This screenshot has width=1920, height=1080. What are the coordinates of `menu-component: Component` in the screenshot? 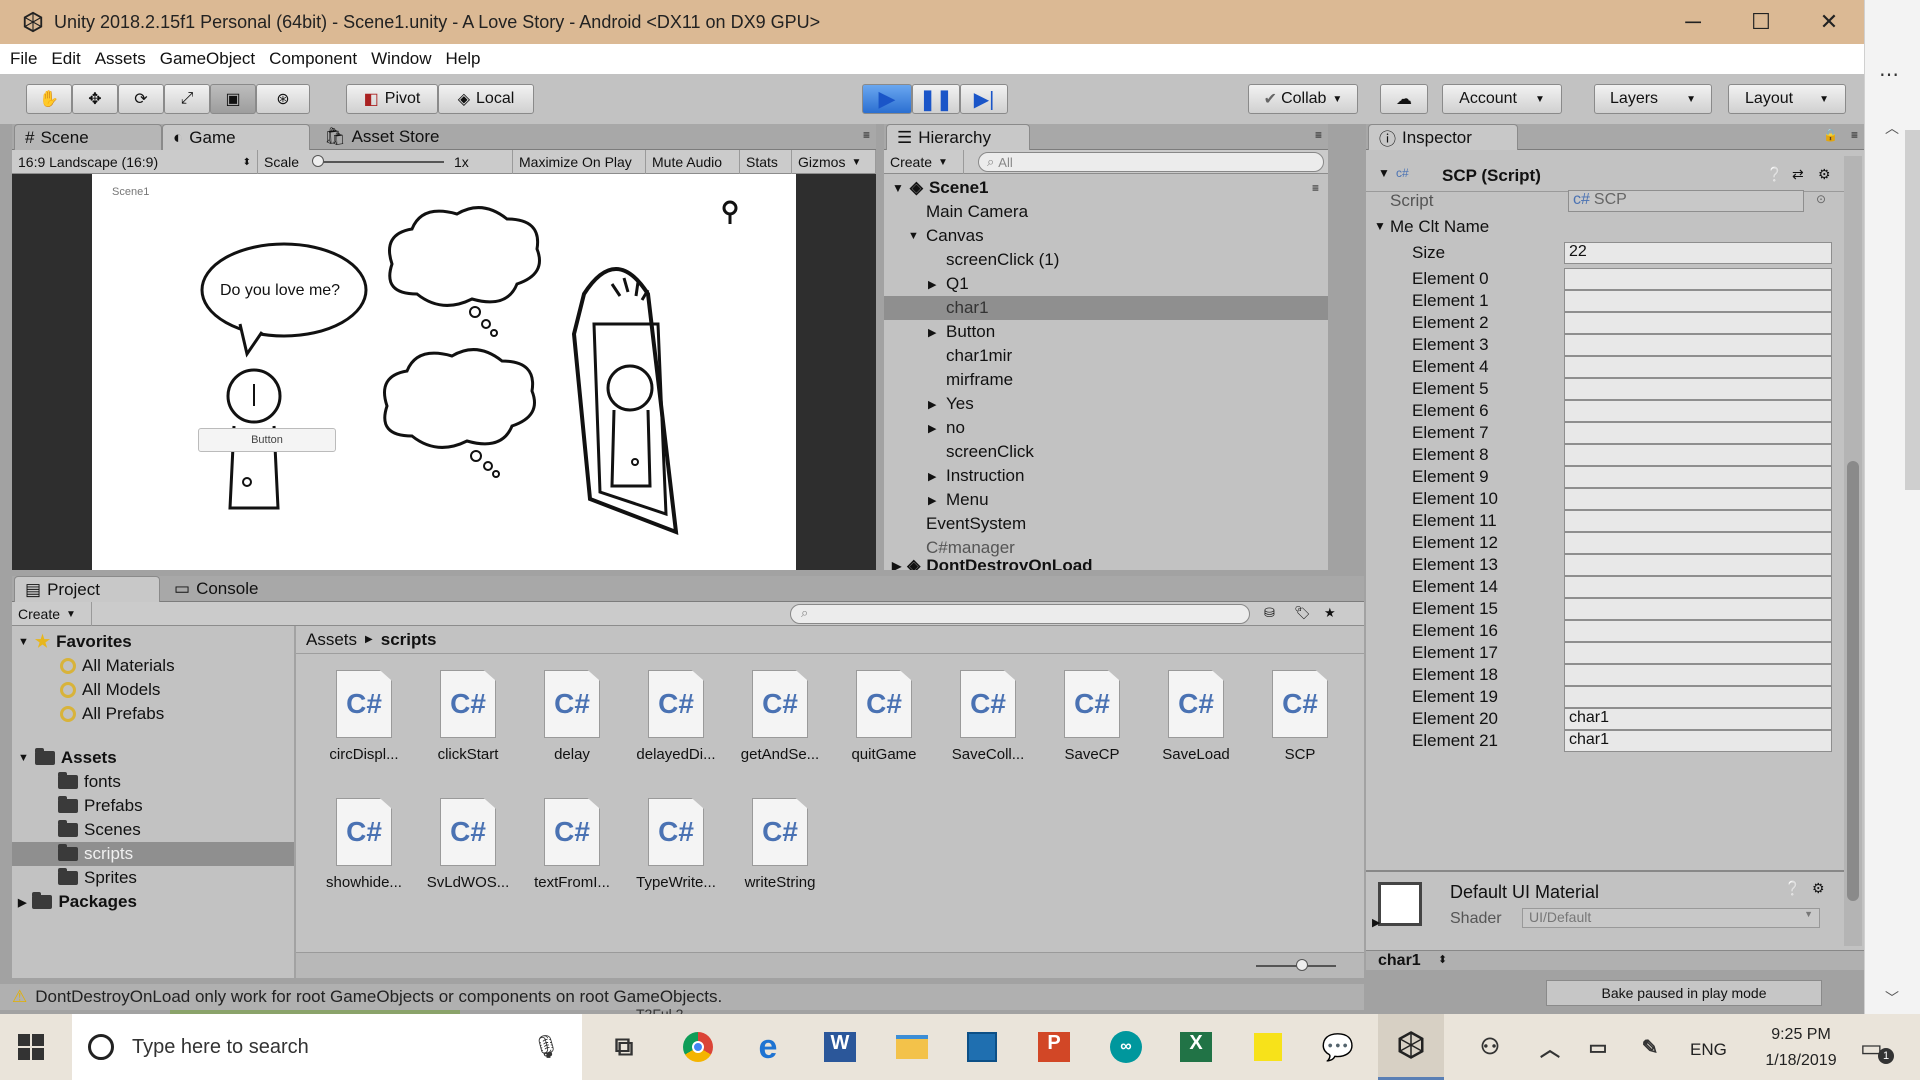 It's located at (313, 59).